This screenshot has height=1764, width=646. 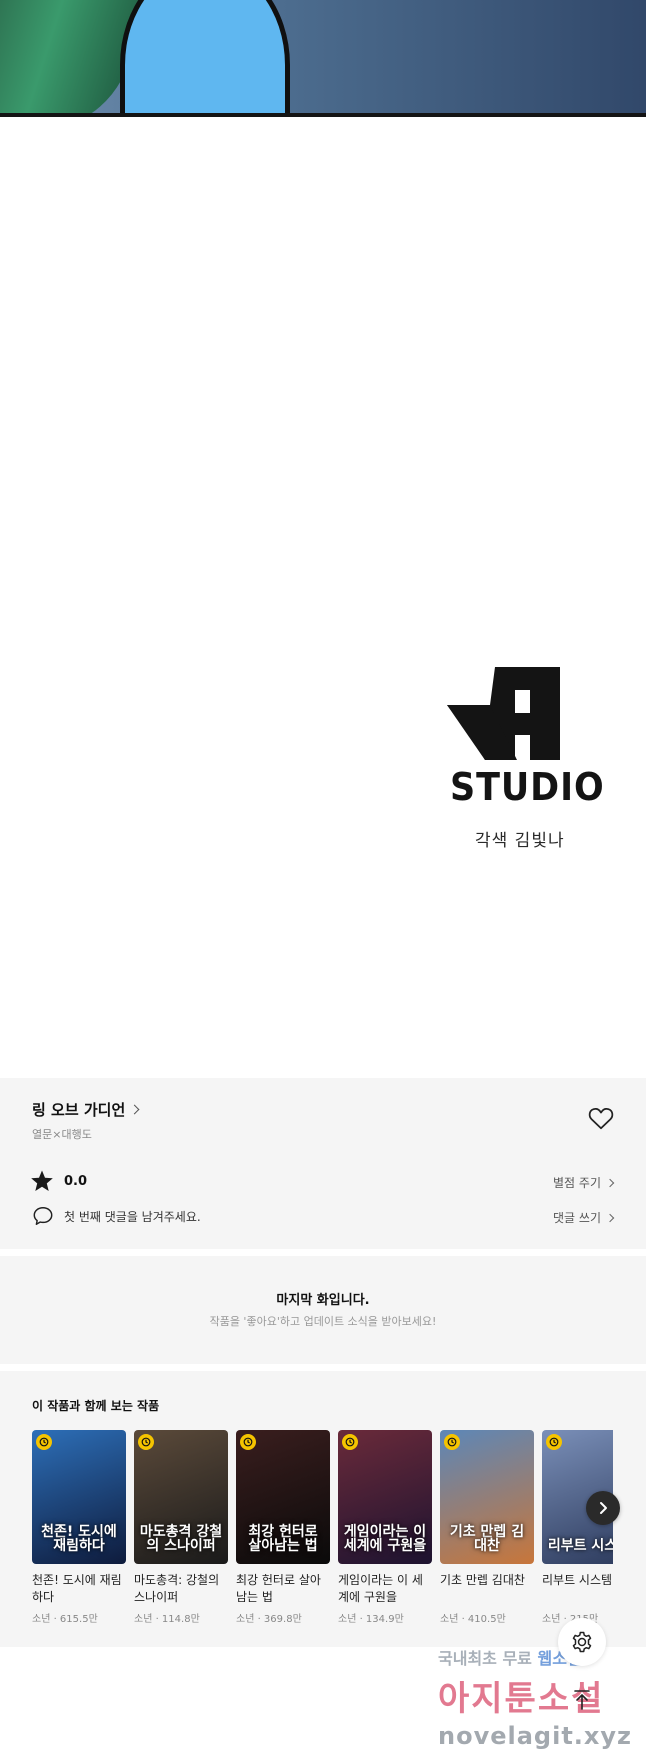 I want to click on scroll-top-button, so click(x=582, y=1700).